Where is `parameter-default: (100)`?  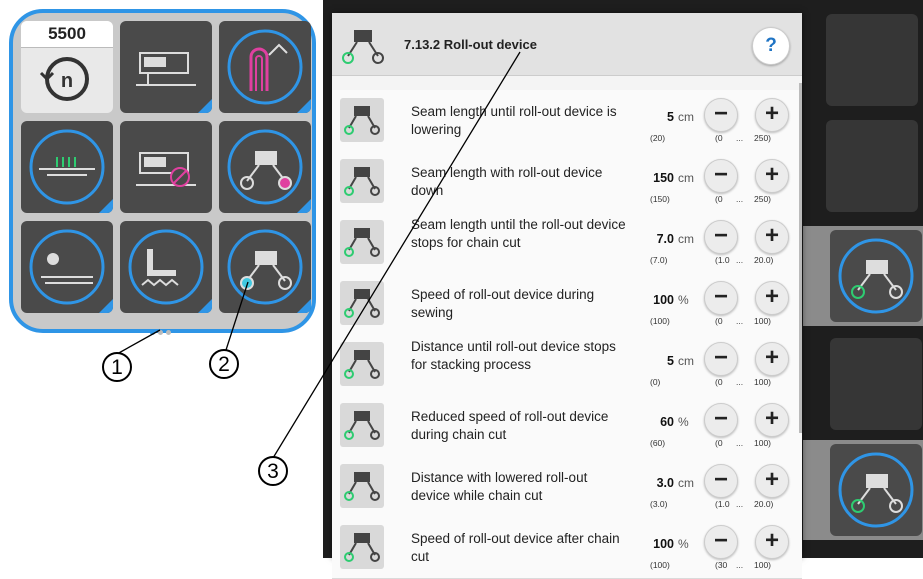
parameter-default: (100) is located at coordinates (660, 565).